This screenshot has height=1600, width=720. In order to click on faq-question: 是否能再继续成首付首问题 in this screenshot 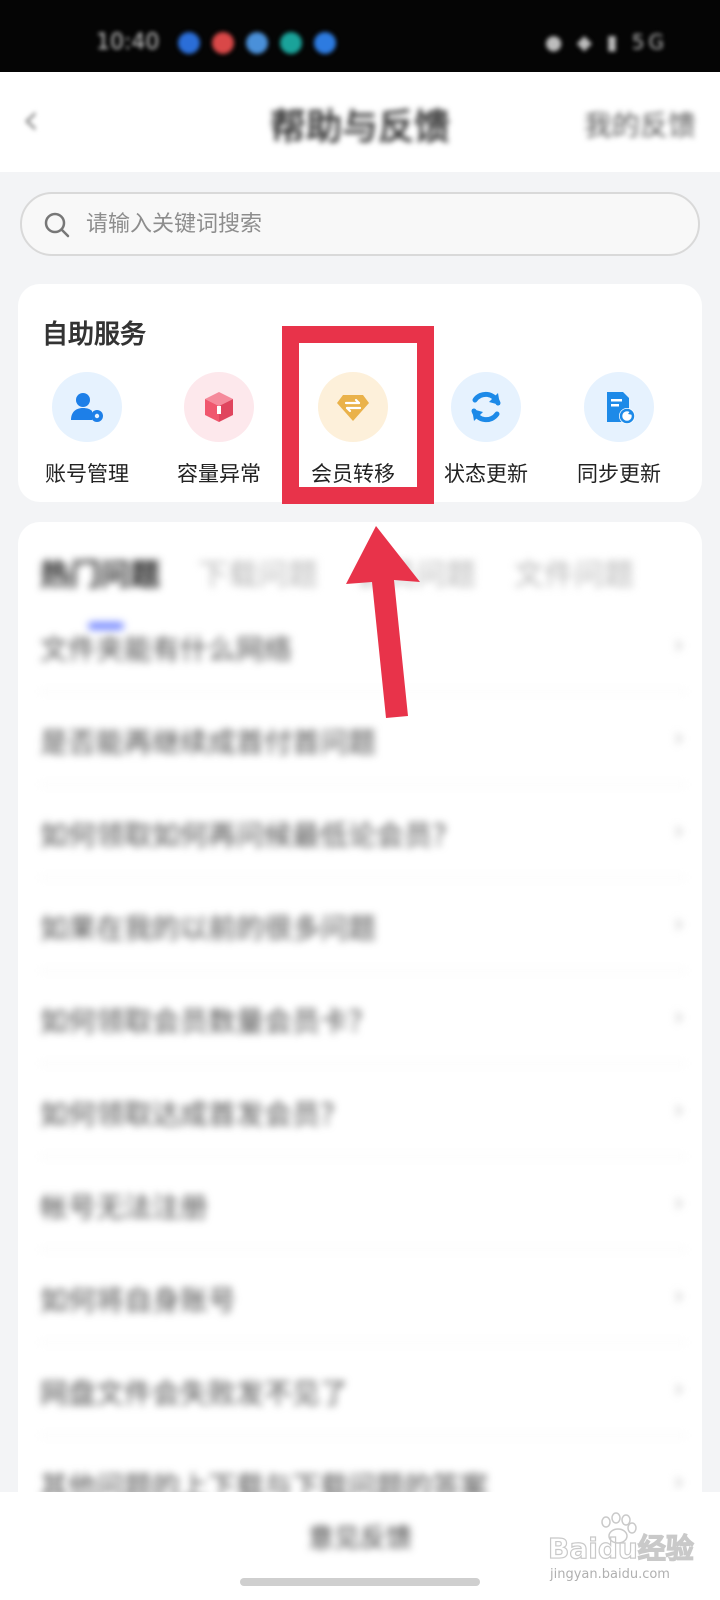, I will do `click(208, 742)`.